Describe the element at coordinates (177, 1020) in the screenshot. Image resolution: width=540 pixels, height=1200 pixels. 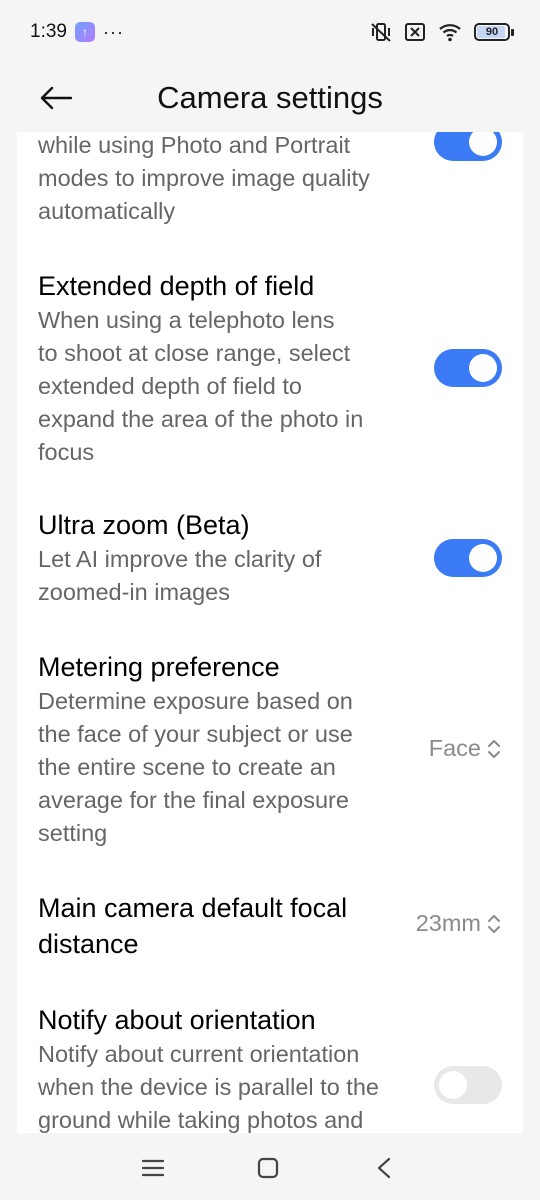
I see `setting-title: Notify about orientation` at that location.